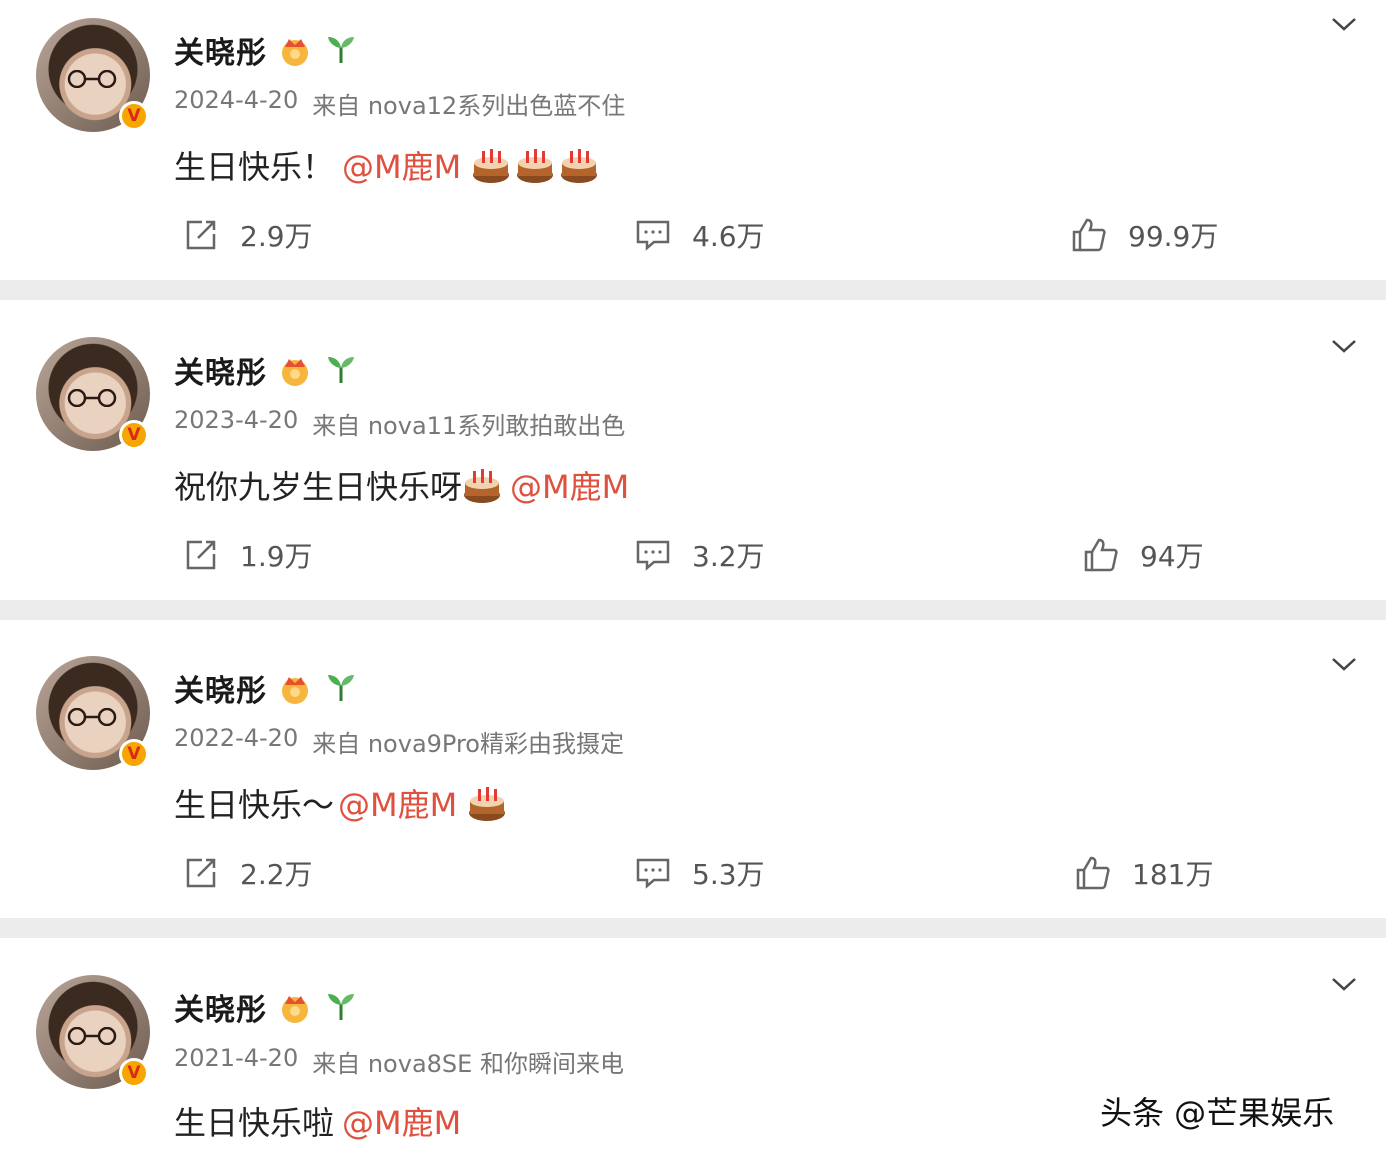 This screenshot has height=1158, width=1386. Describe the element at coordinates (276, 874) in the screenshot. I see `repost-count: 2.2万` at that location.